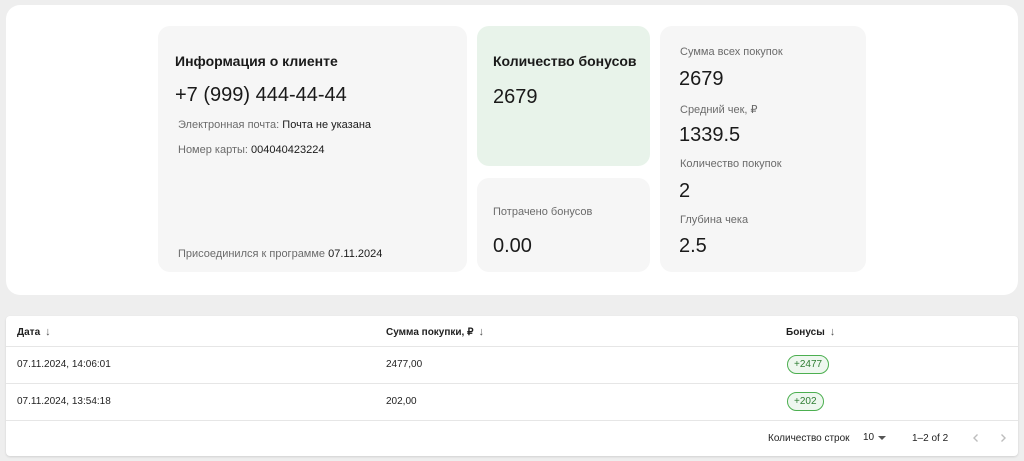  Describe the element at coordinates (930, 438) in the screenshot. I see `pagination-range: 1–2 of 2` at that location.